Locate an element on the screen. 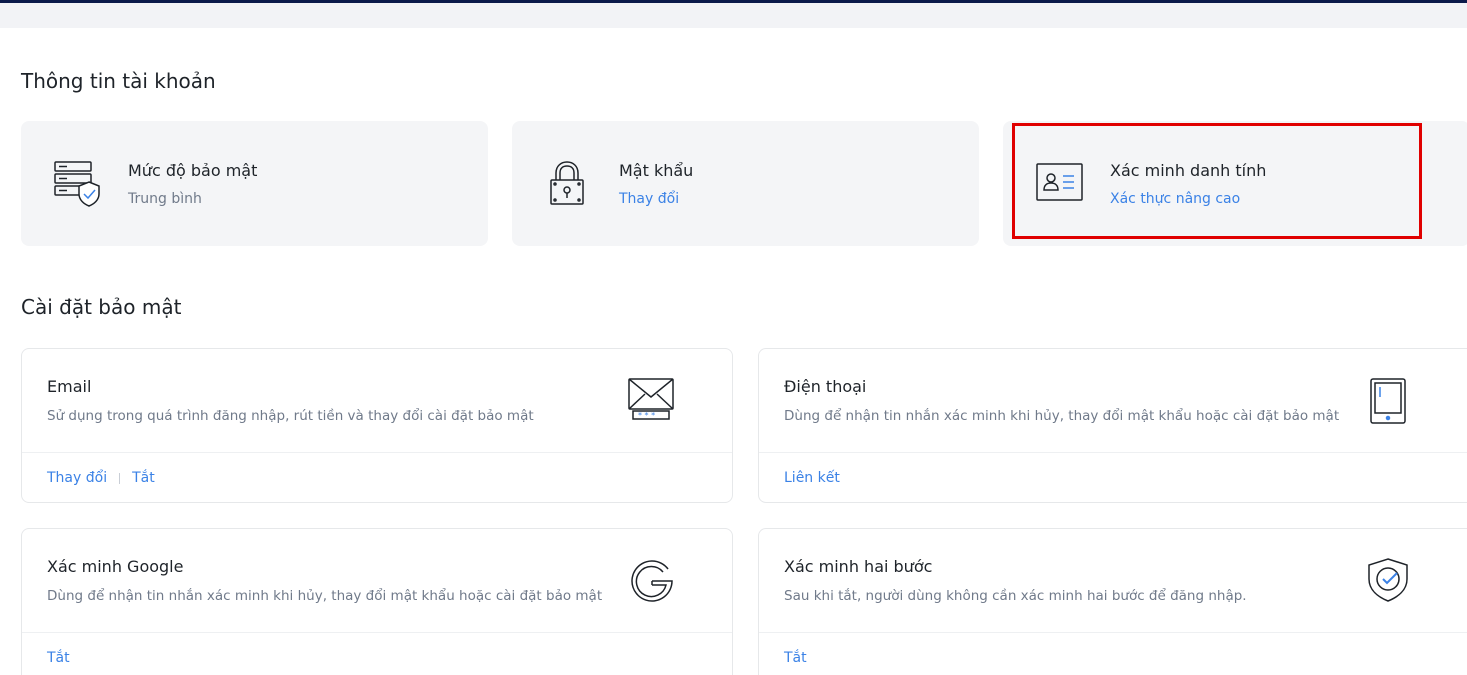  security-level-icon is located at coordinates (78, 183).